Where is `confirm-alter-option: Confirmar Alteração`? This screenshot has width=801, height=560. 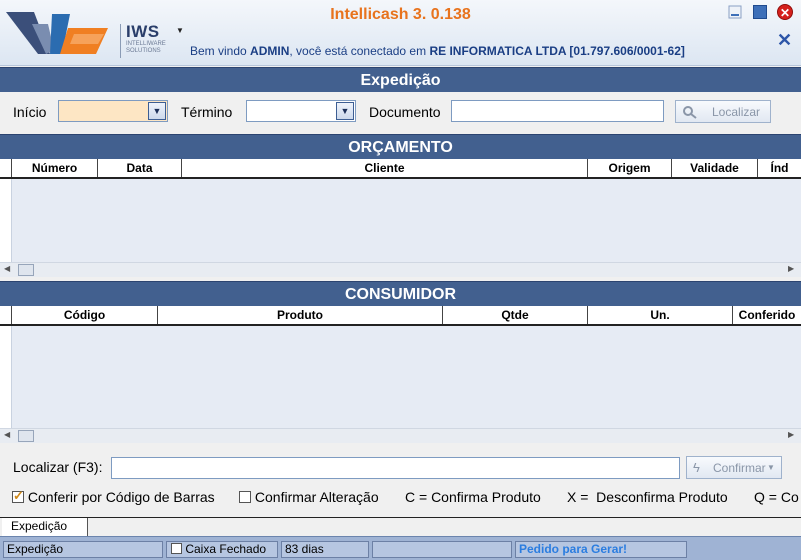
confirm-alter-option: Confirmar Alteração is located at coordinates (309, 497).